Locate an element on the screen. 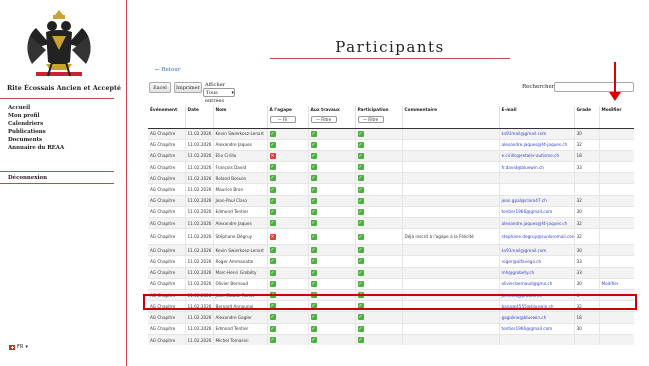  column-header-travaux: Aux travaux — Filtre is located at coordinates (331, 117).